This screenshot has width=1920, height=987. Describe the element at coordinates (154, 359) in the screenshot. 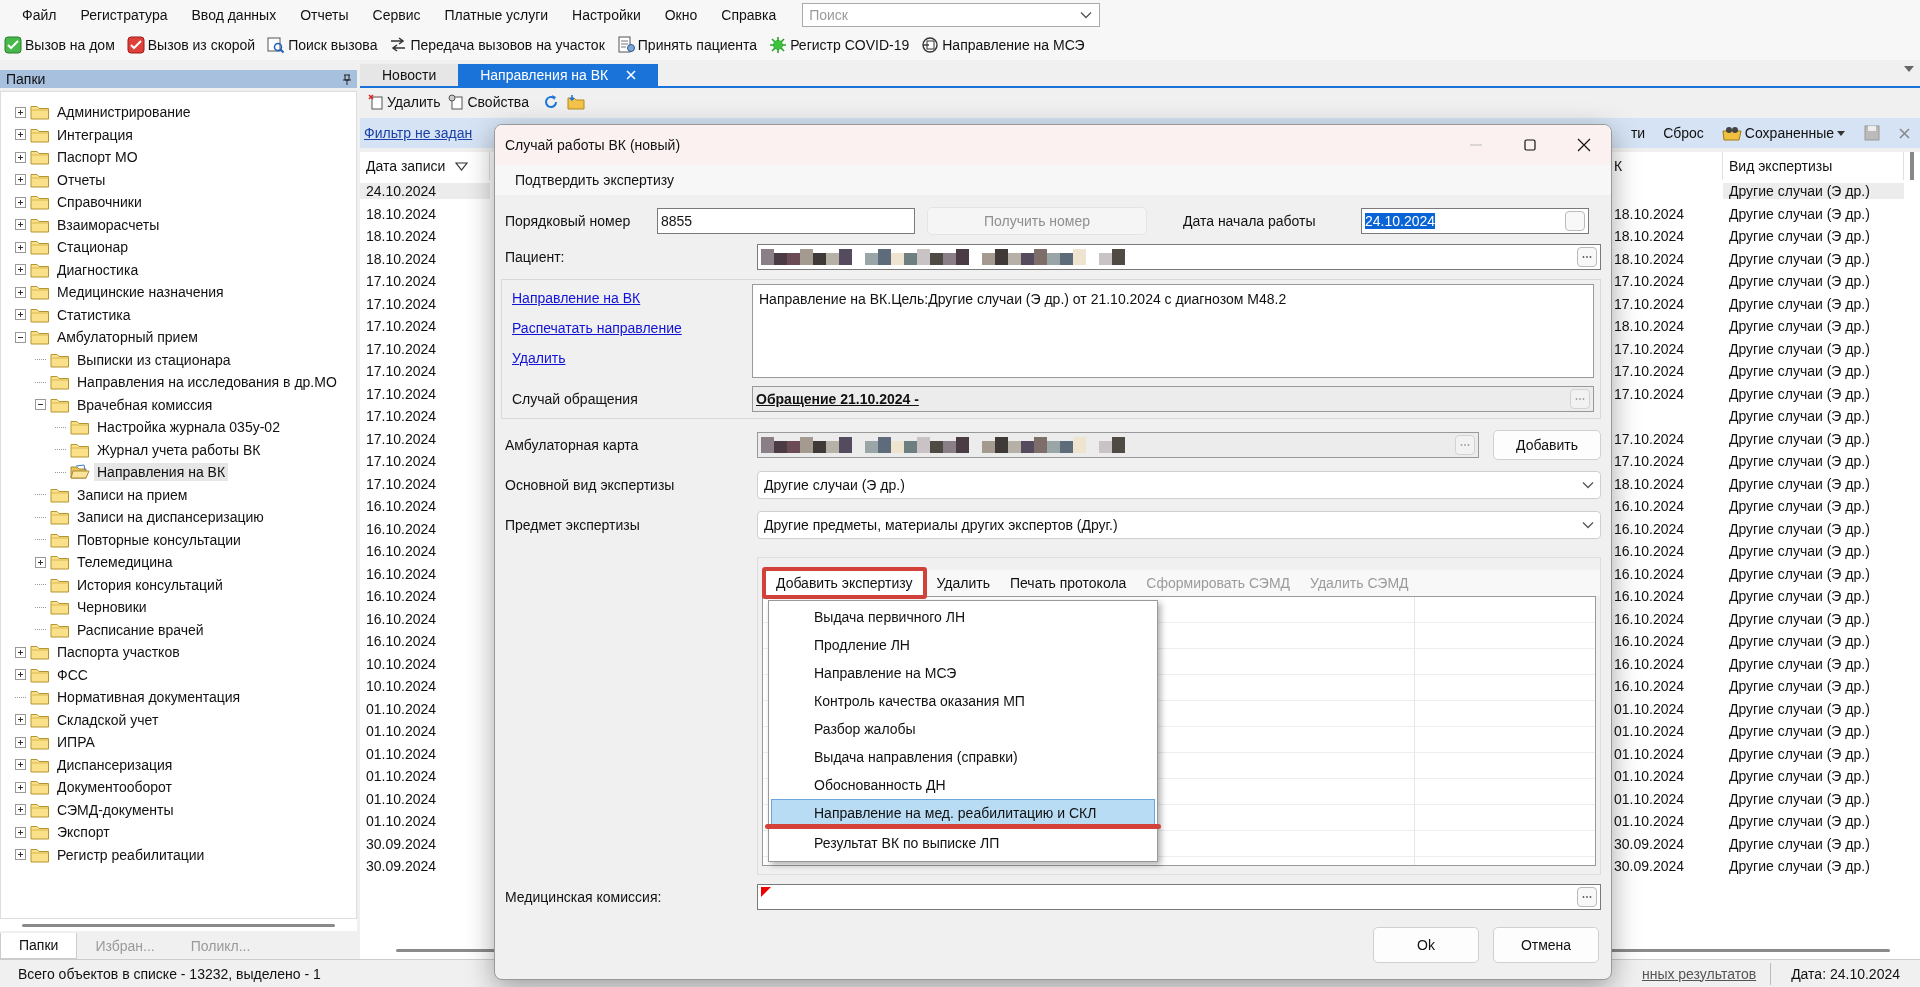

I see `tree-item: Выписки из стационара` at that location.